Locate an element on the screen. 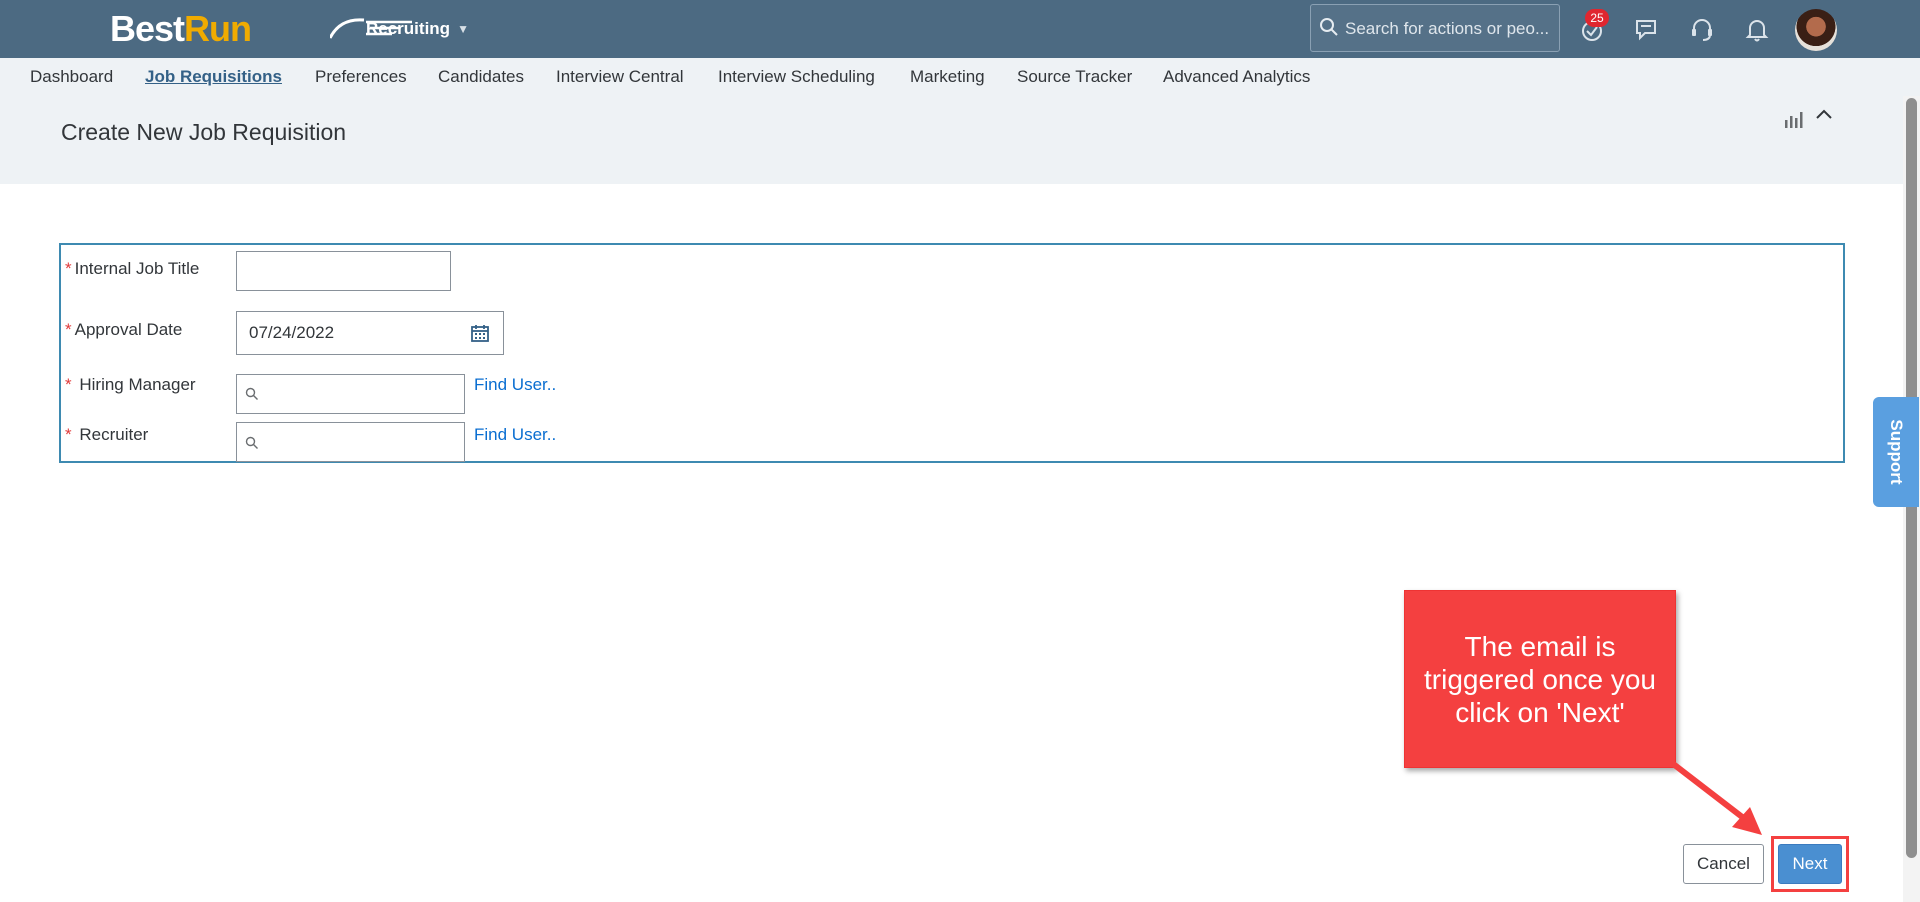  recruiter-label: * Recruiter is located at coordinates (106, 435).